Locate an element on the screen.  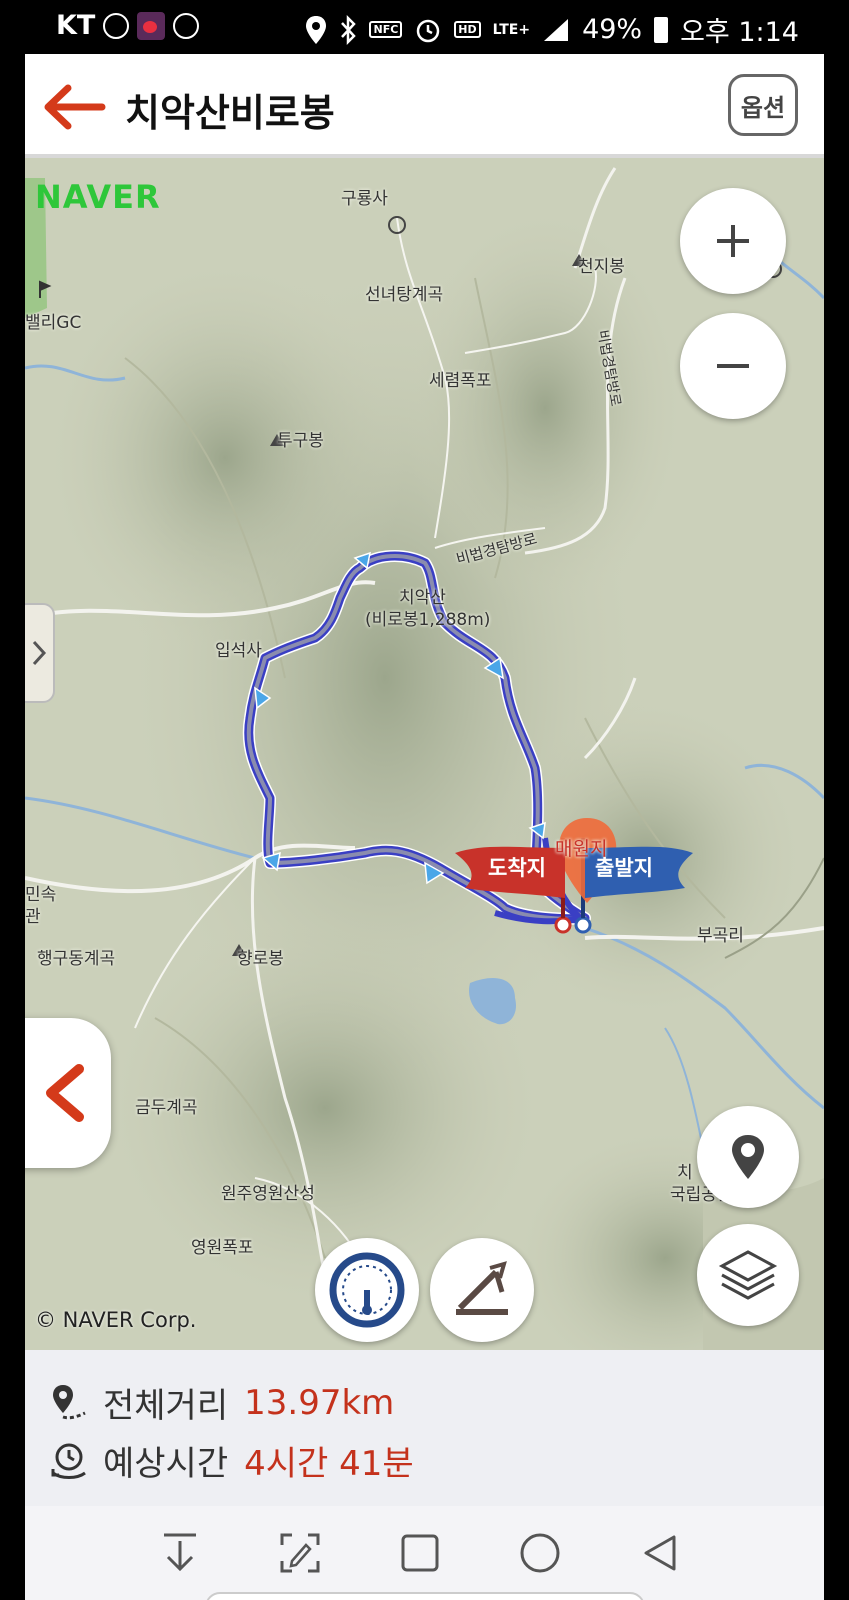
map-label-seryeom: 세렴폭포 is located at coordinates (460, 381).